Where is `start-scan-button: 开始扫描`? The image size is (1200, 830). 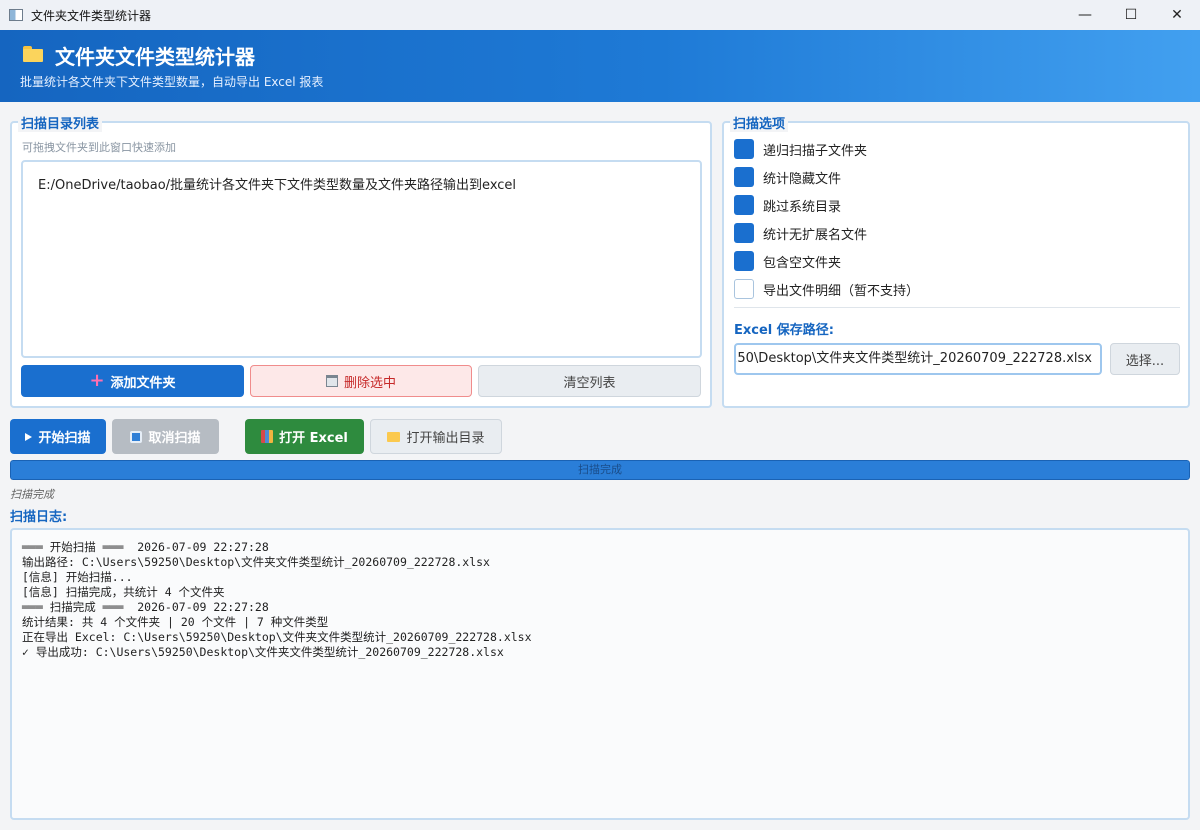
start-scan-button: 开始扫描 is located at coordinates (58, 436).